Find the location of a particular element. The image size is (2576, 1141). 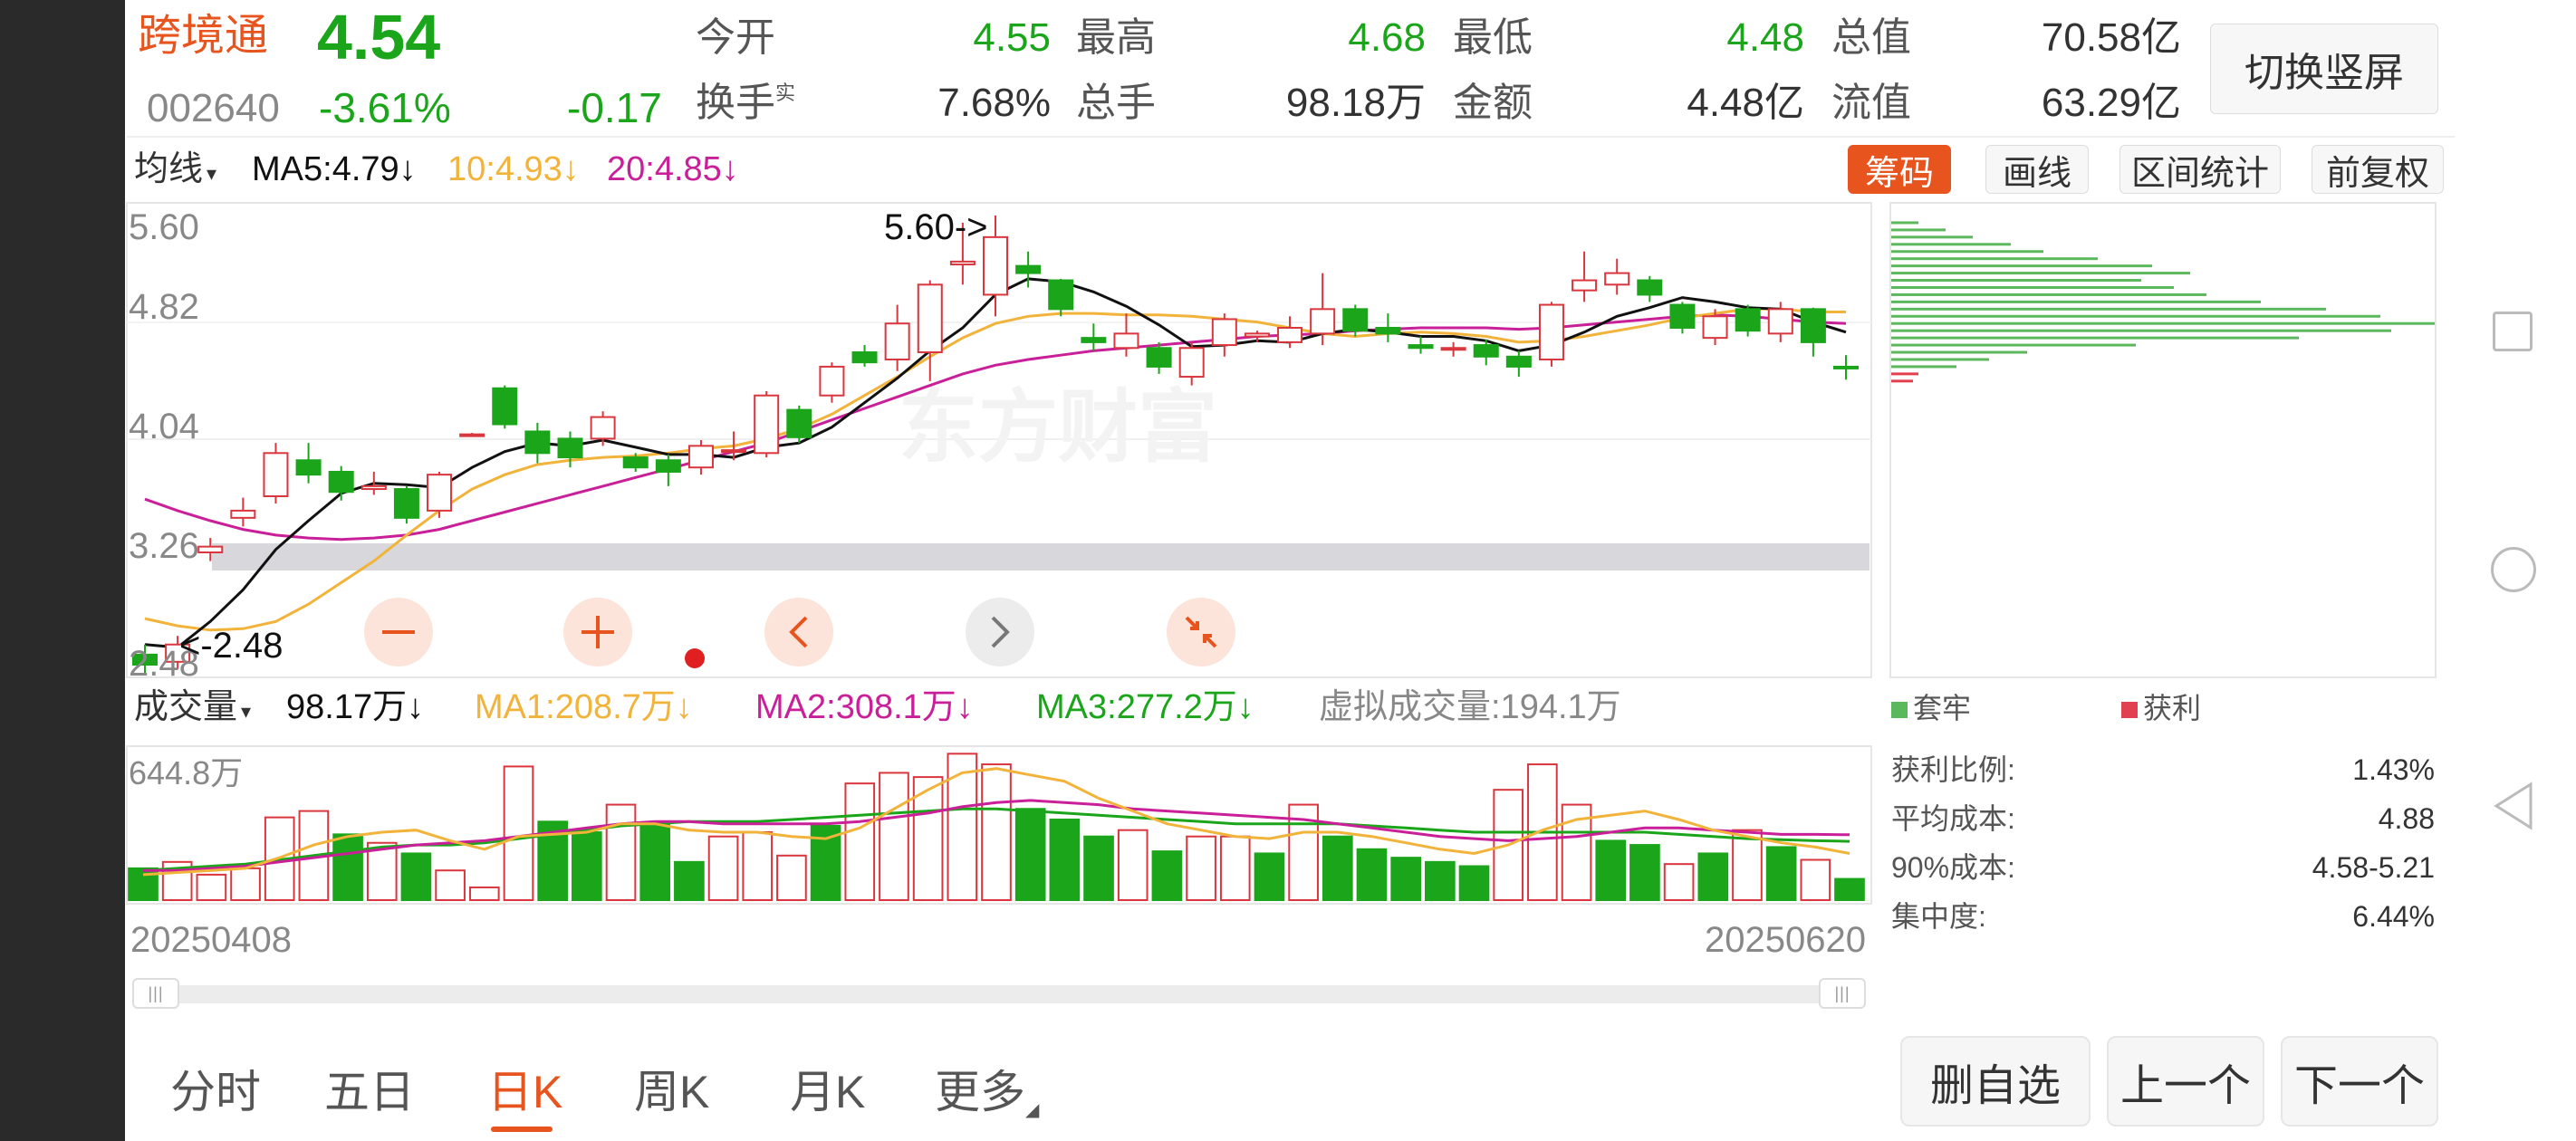

tab-intraday: 分时 is located at coordinates (215, 1088).